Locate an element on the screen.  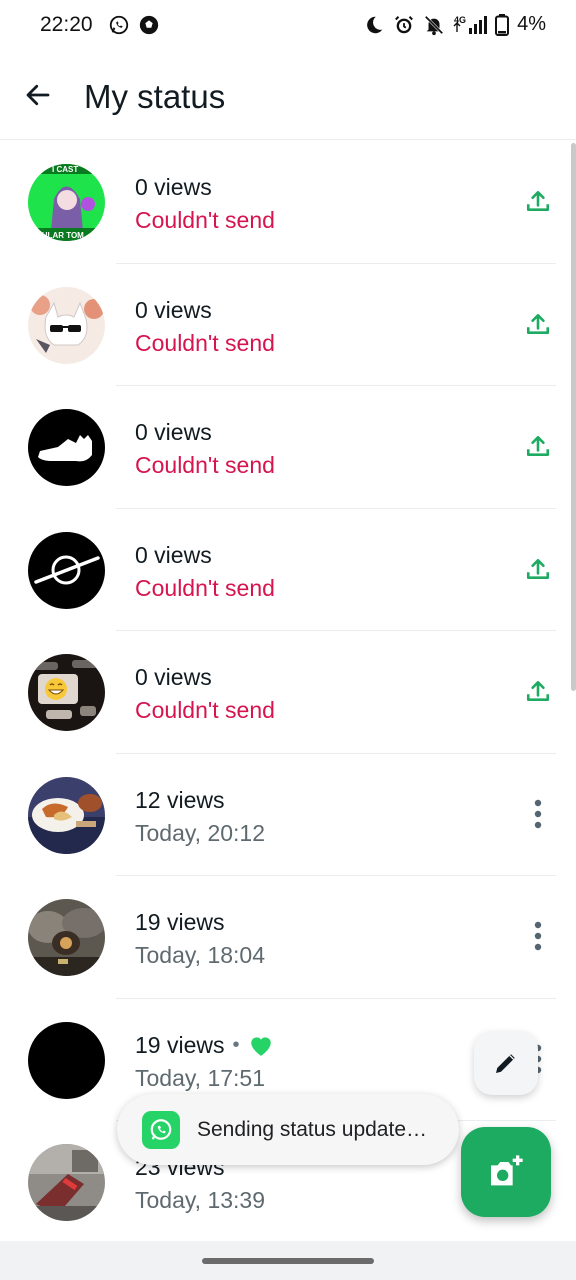
svg-text: CULAR TOM is located at coordinates (60, 235).